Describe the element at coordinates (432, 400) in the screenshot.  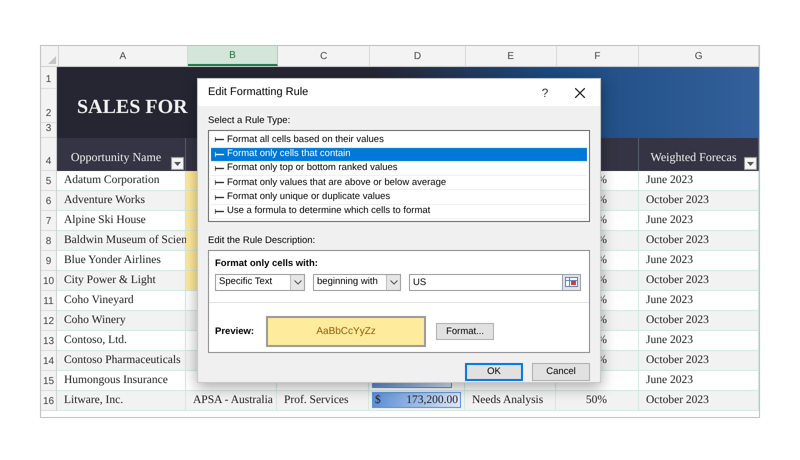
I see `table-cell-text: 173,200.00` at that location.